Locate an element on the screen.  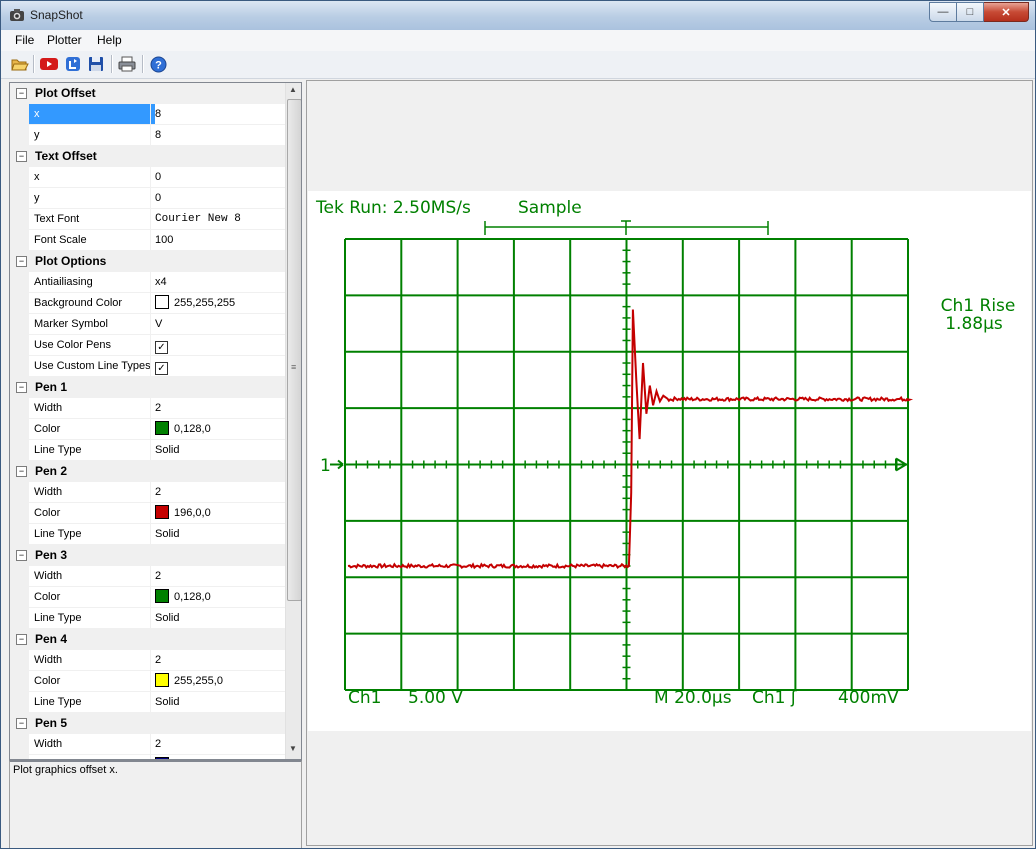
property-value: 0,0,128 is located at coordinates (217, 757).